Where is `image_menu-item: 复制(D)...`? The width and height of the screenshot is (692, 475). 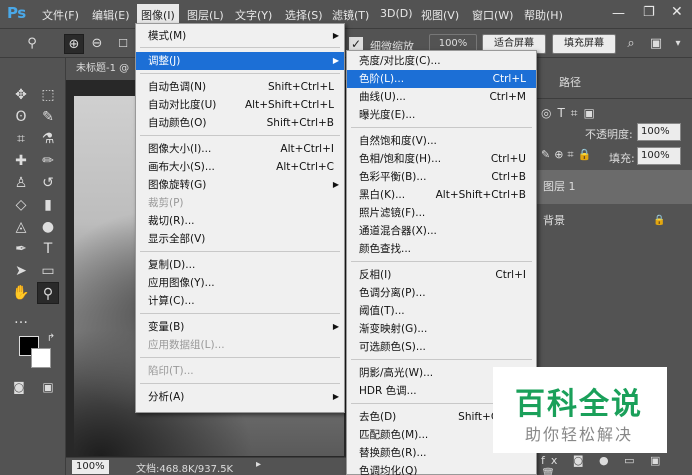 image_menu-item: 复制(D)... is located at coordinates (240, 265).